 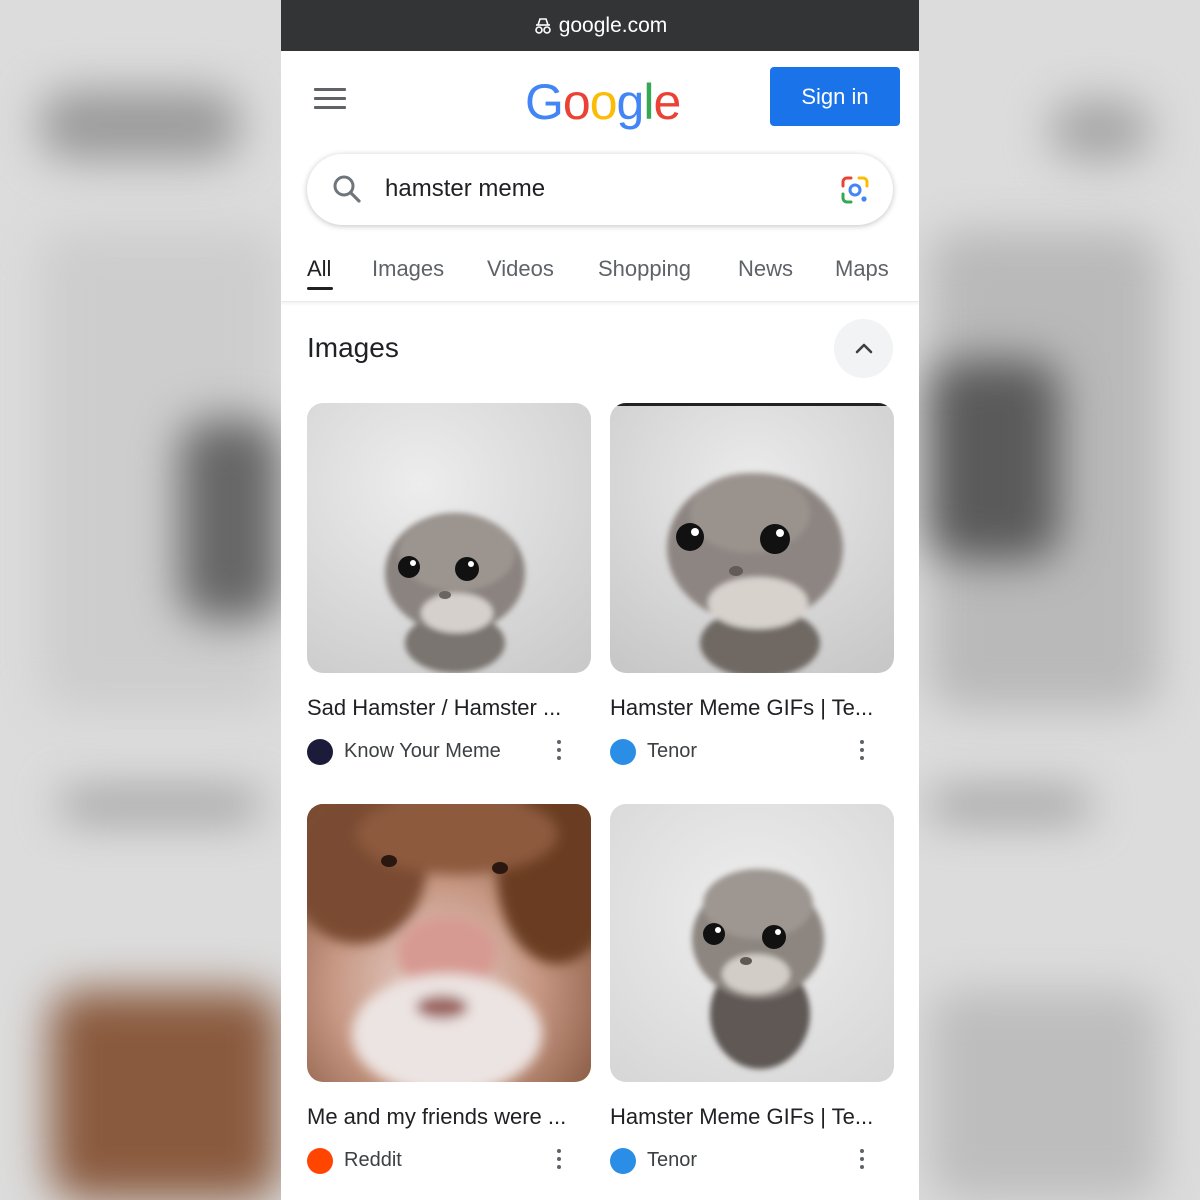 I want to click on browser-url-bar: google.com, so click(x=600, y=25).